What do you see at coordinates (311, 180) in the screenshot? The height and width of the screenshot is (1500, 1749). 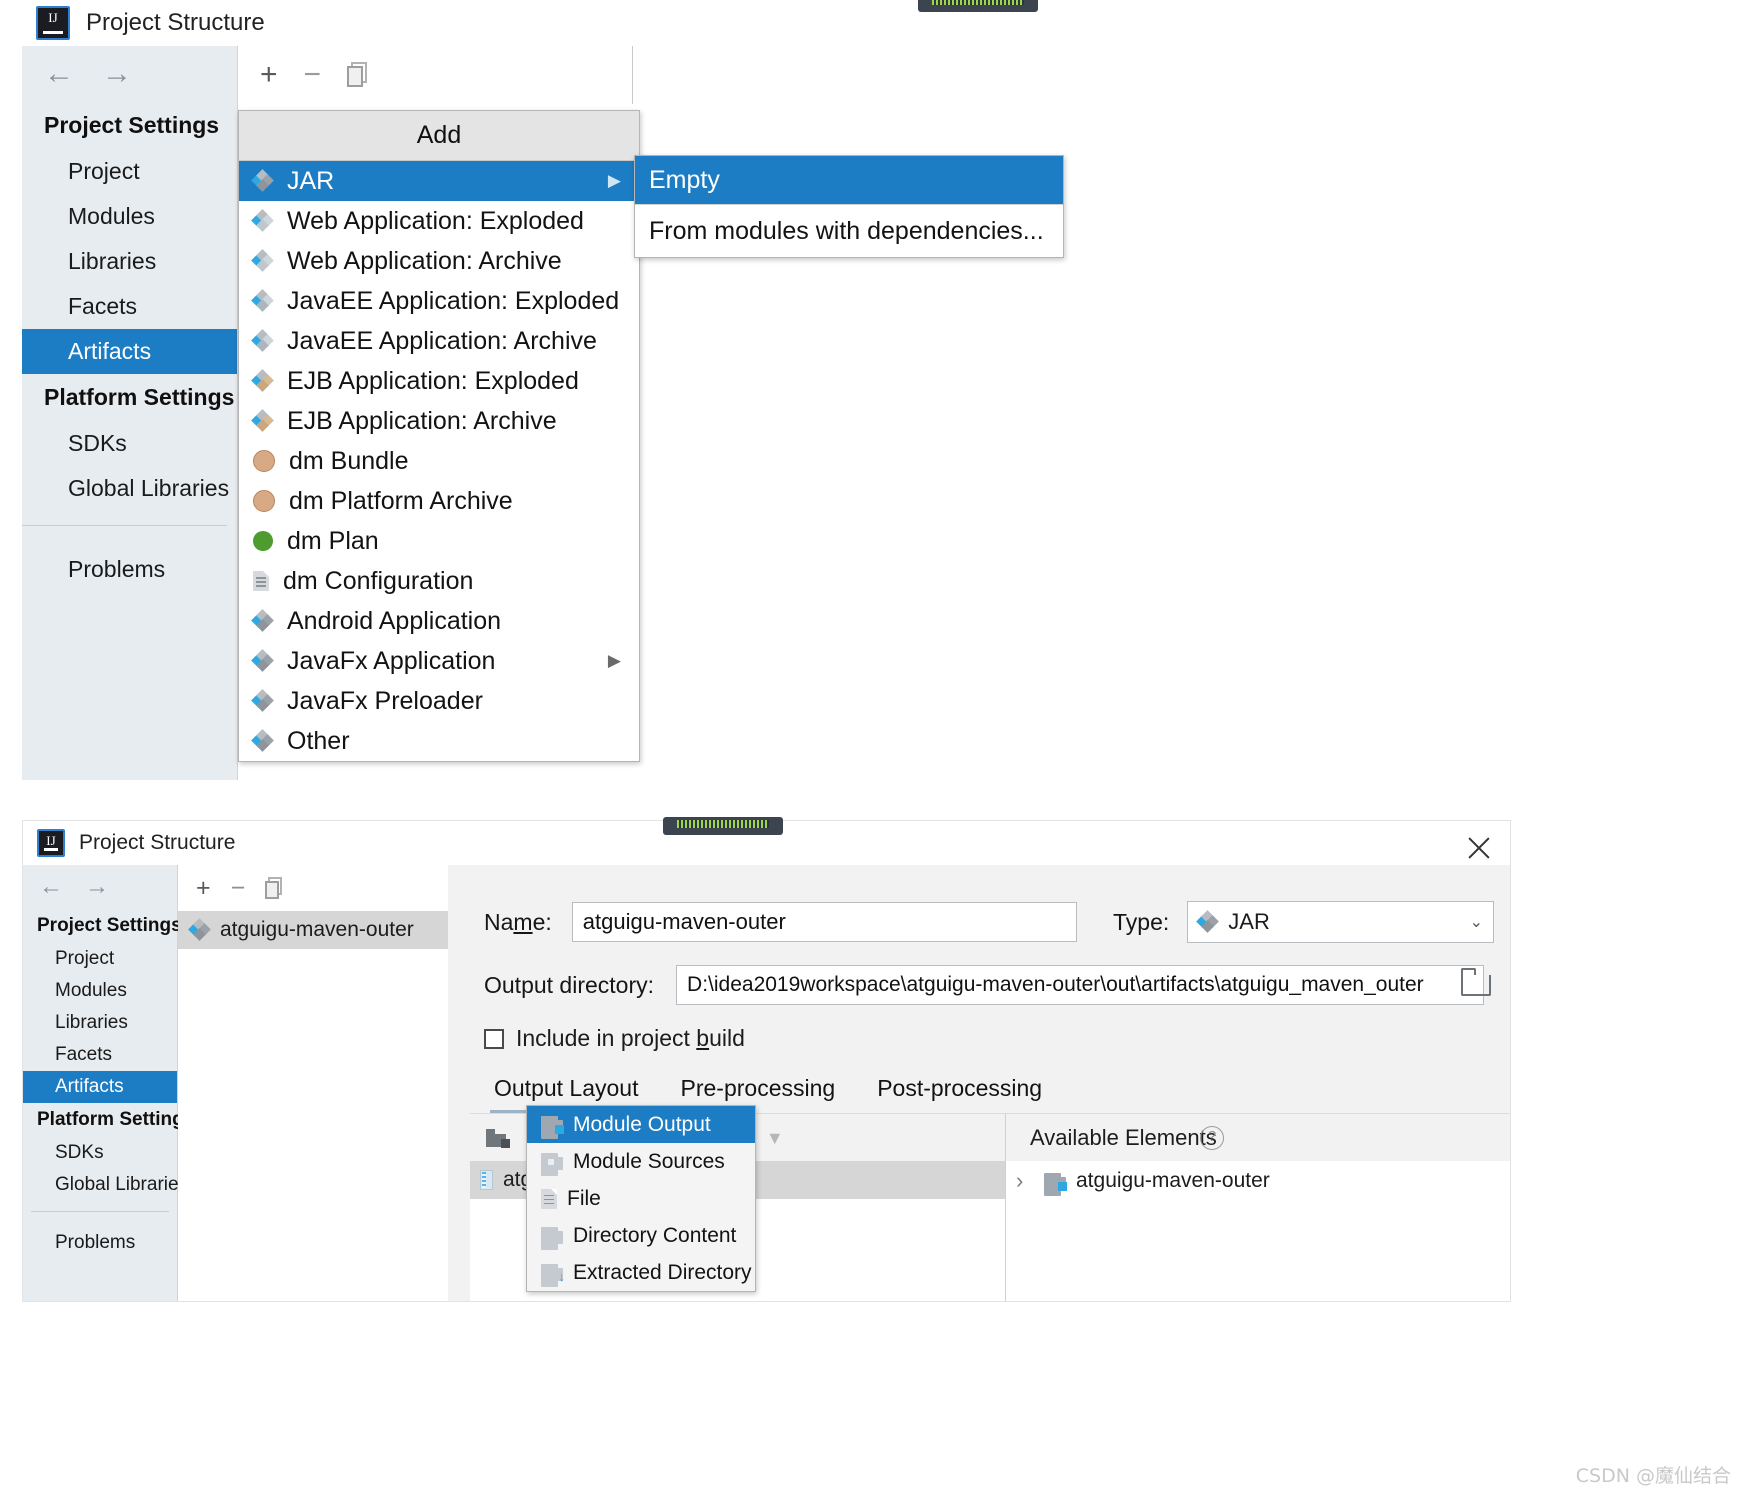 I see `menu-item-label: JAR` at bounding box center [311, 180].